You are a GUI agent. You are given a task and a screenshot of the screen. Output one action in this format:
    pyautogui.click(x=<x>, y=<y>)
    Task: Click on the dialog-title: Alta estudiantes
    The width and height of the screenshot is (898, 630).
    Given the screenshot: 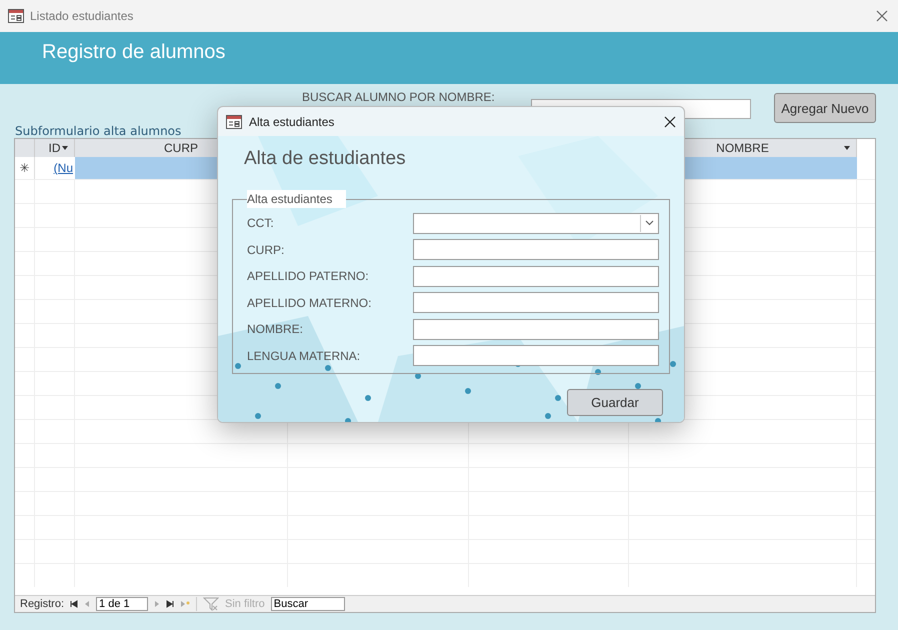 What is the action you would take?
    pyautogui.click(x=291, y=121)
    